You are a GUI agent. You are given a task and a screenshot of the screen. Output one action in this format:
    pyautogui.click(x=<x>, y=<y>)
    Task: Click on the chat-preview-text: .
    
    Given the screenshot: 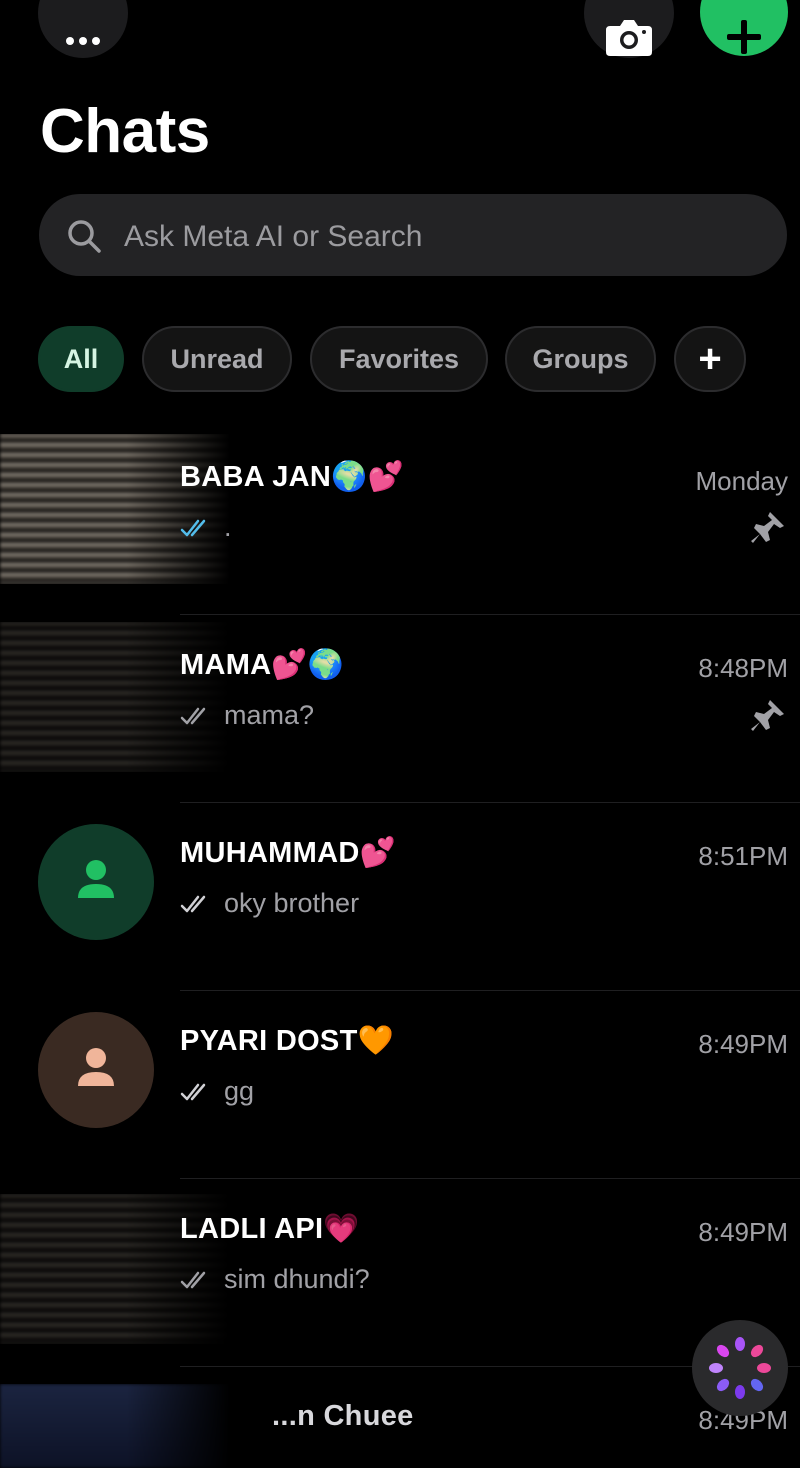 What is the action you would take?
    pyautogui.click(x=228, y=527)
    